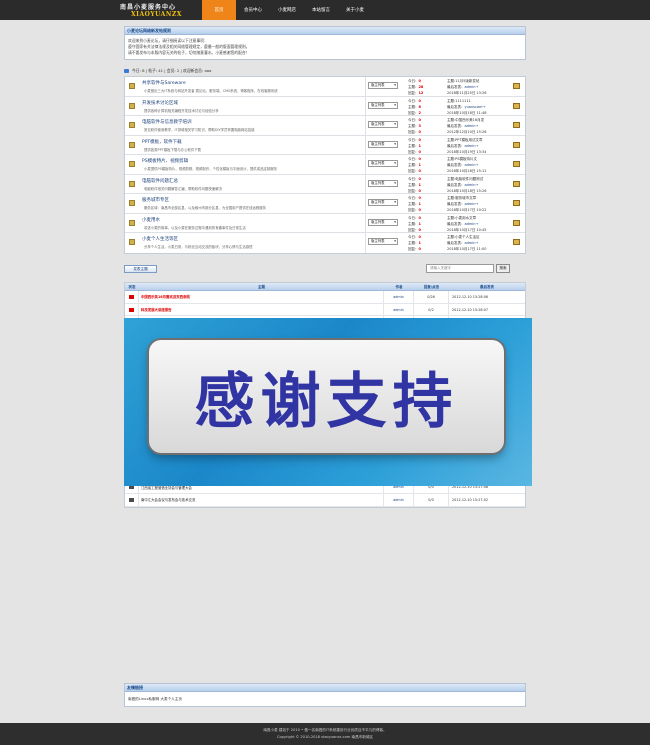 Image resolution: width=650 pixels, height=745 pixels. I want to click on last-post-info: 主题:服务城市文章 最后发表：admin→ 2018年10月17日 10:22, so click(478, 204).